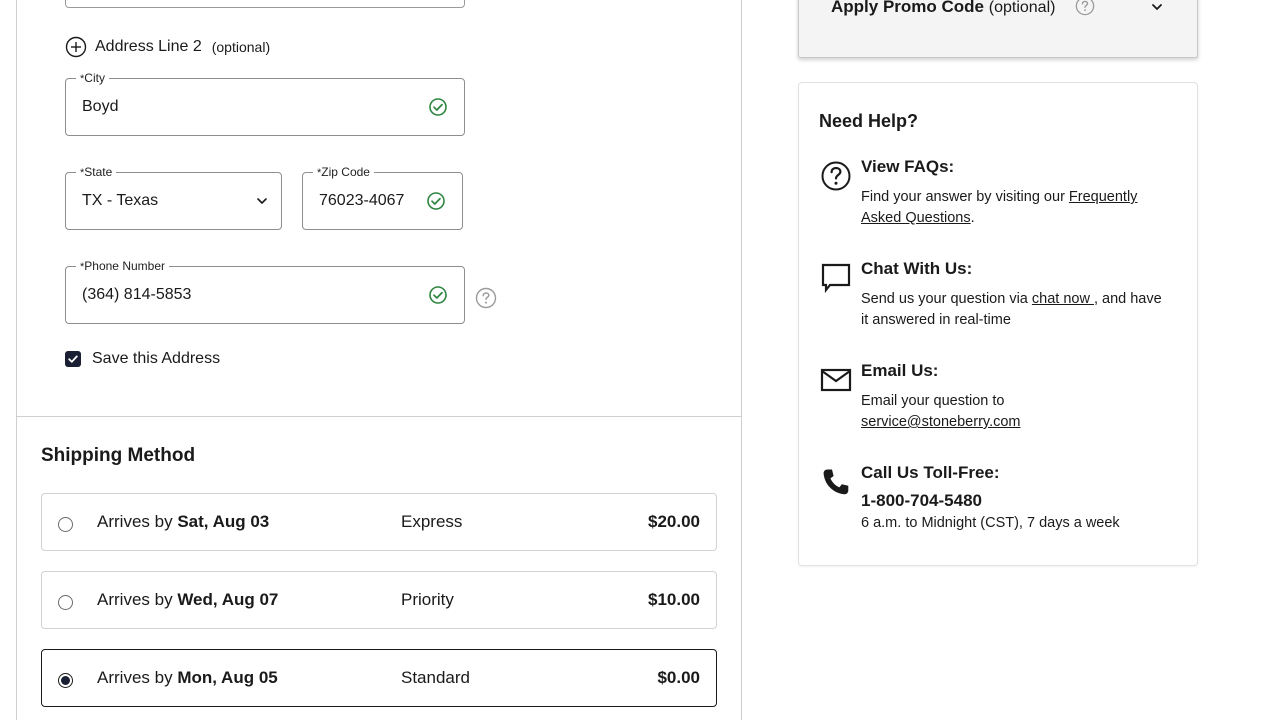 The image size is (1280, 720). What do you see at coordinates (921, 501) in the screenshot?
I see `toll-free-number: 1-800-704-5480` at bounding box center [921, 501].